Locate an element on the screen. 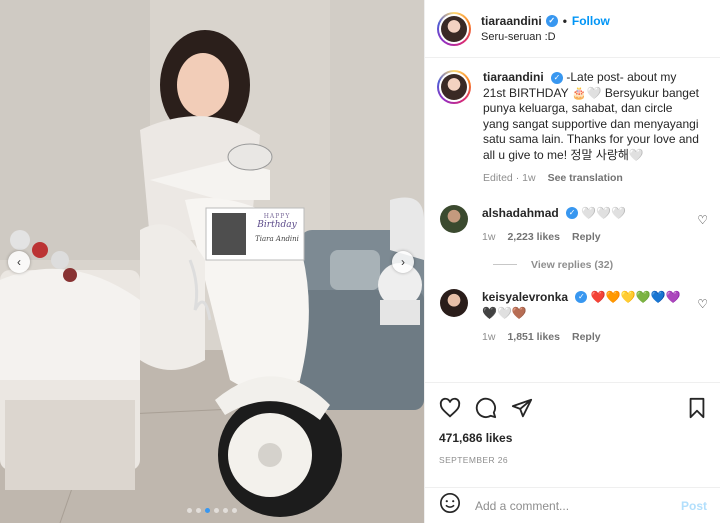 The image size is (720, 523). follow-button: Follow is located at coordinates (591, 21).